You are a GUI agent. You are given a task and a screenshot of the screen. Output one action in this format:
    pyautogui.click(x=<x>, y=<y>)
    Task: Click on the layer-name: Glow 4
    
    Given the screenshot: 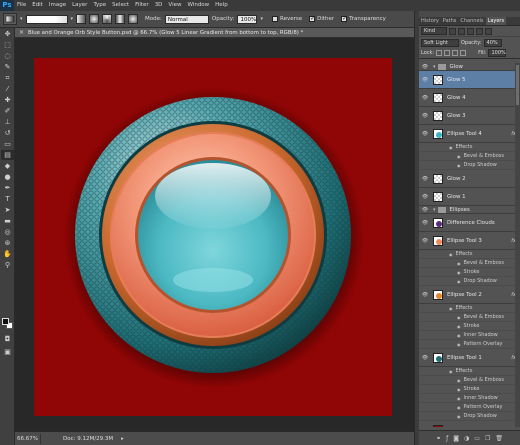 What is the action you would take?
    pyautogui.click(x=456, y=98)
    